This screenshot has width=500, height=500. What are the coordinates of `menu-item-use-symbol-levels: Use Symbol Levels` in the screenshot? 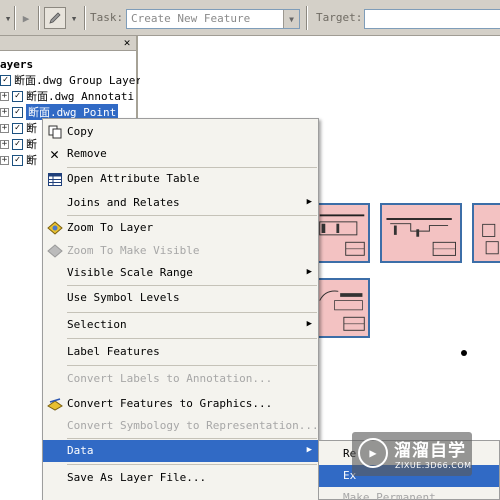 It's located at (180, 298).